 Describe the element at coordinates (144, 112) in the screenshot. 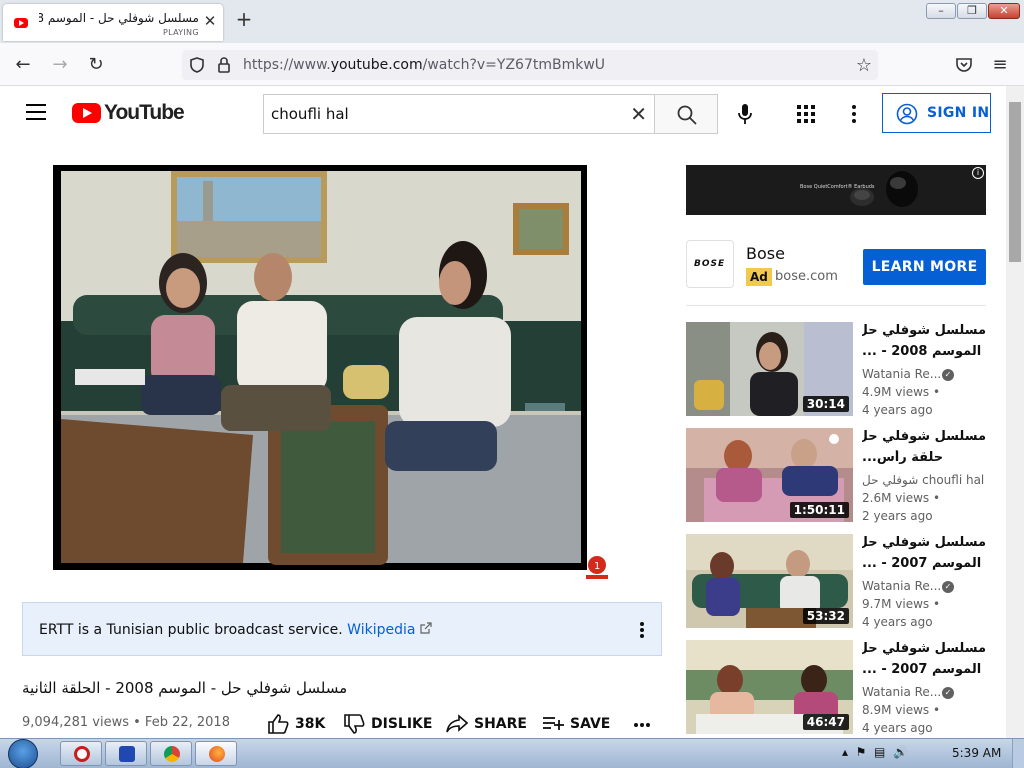

I see `youtube-logo-text: YouTube` at that location.